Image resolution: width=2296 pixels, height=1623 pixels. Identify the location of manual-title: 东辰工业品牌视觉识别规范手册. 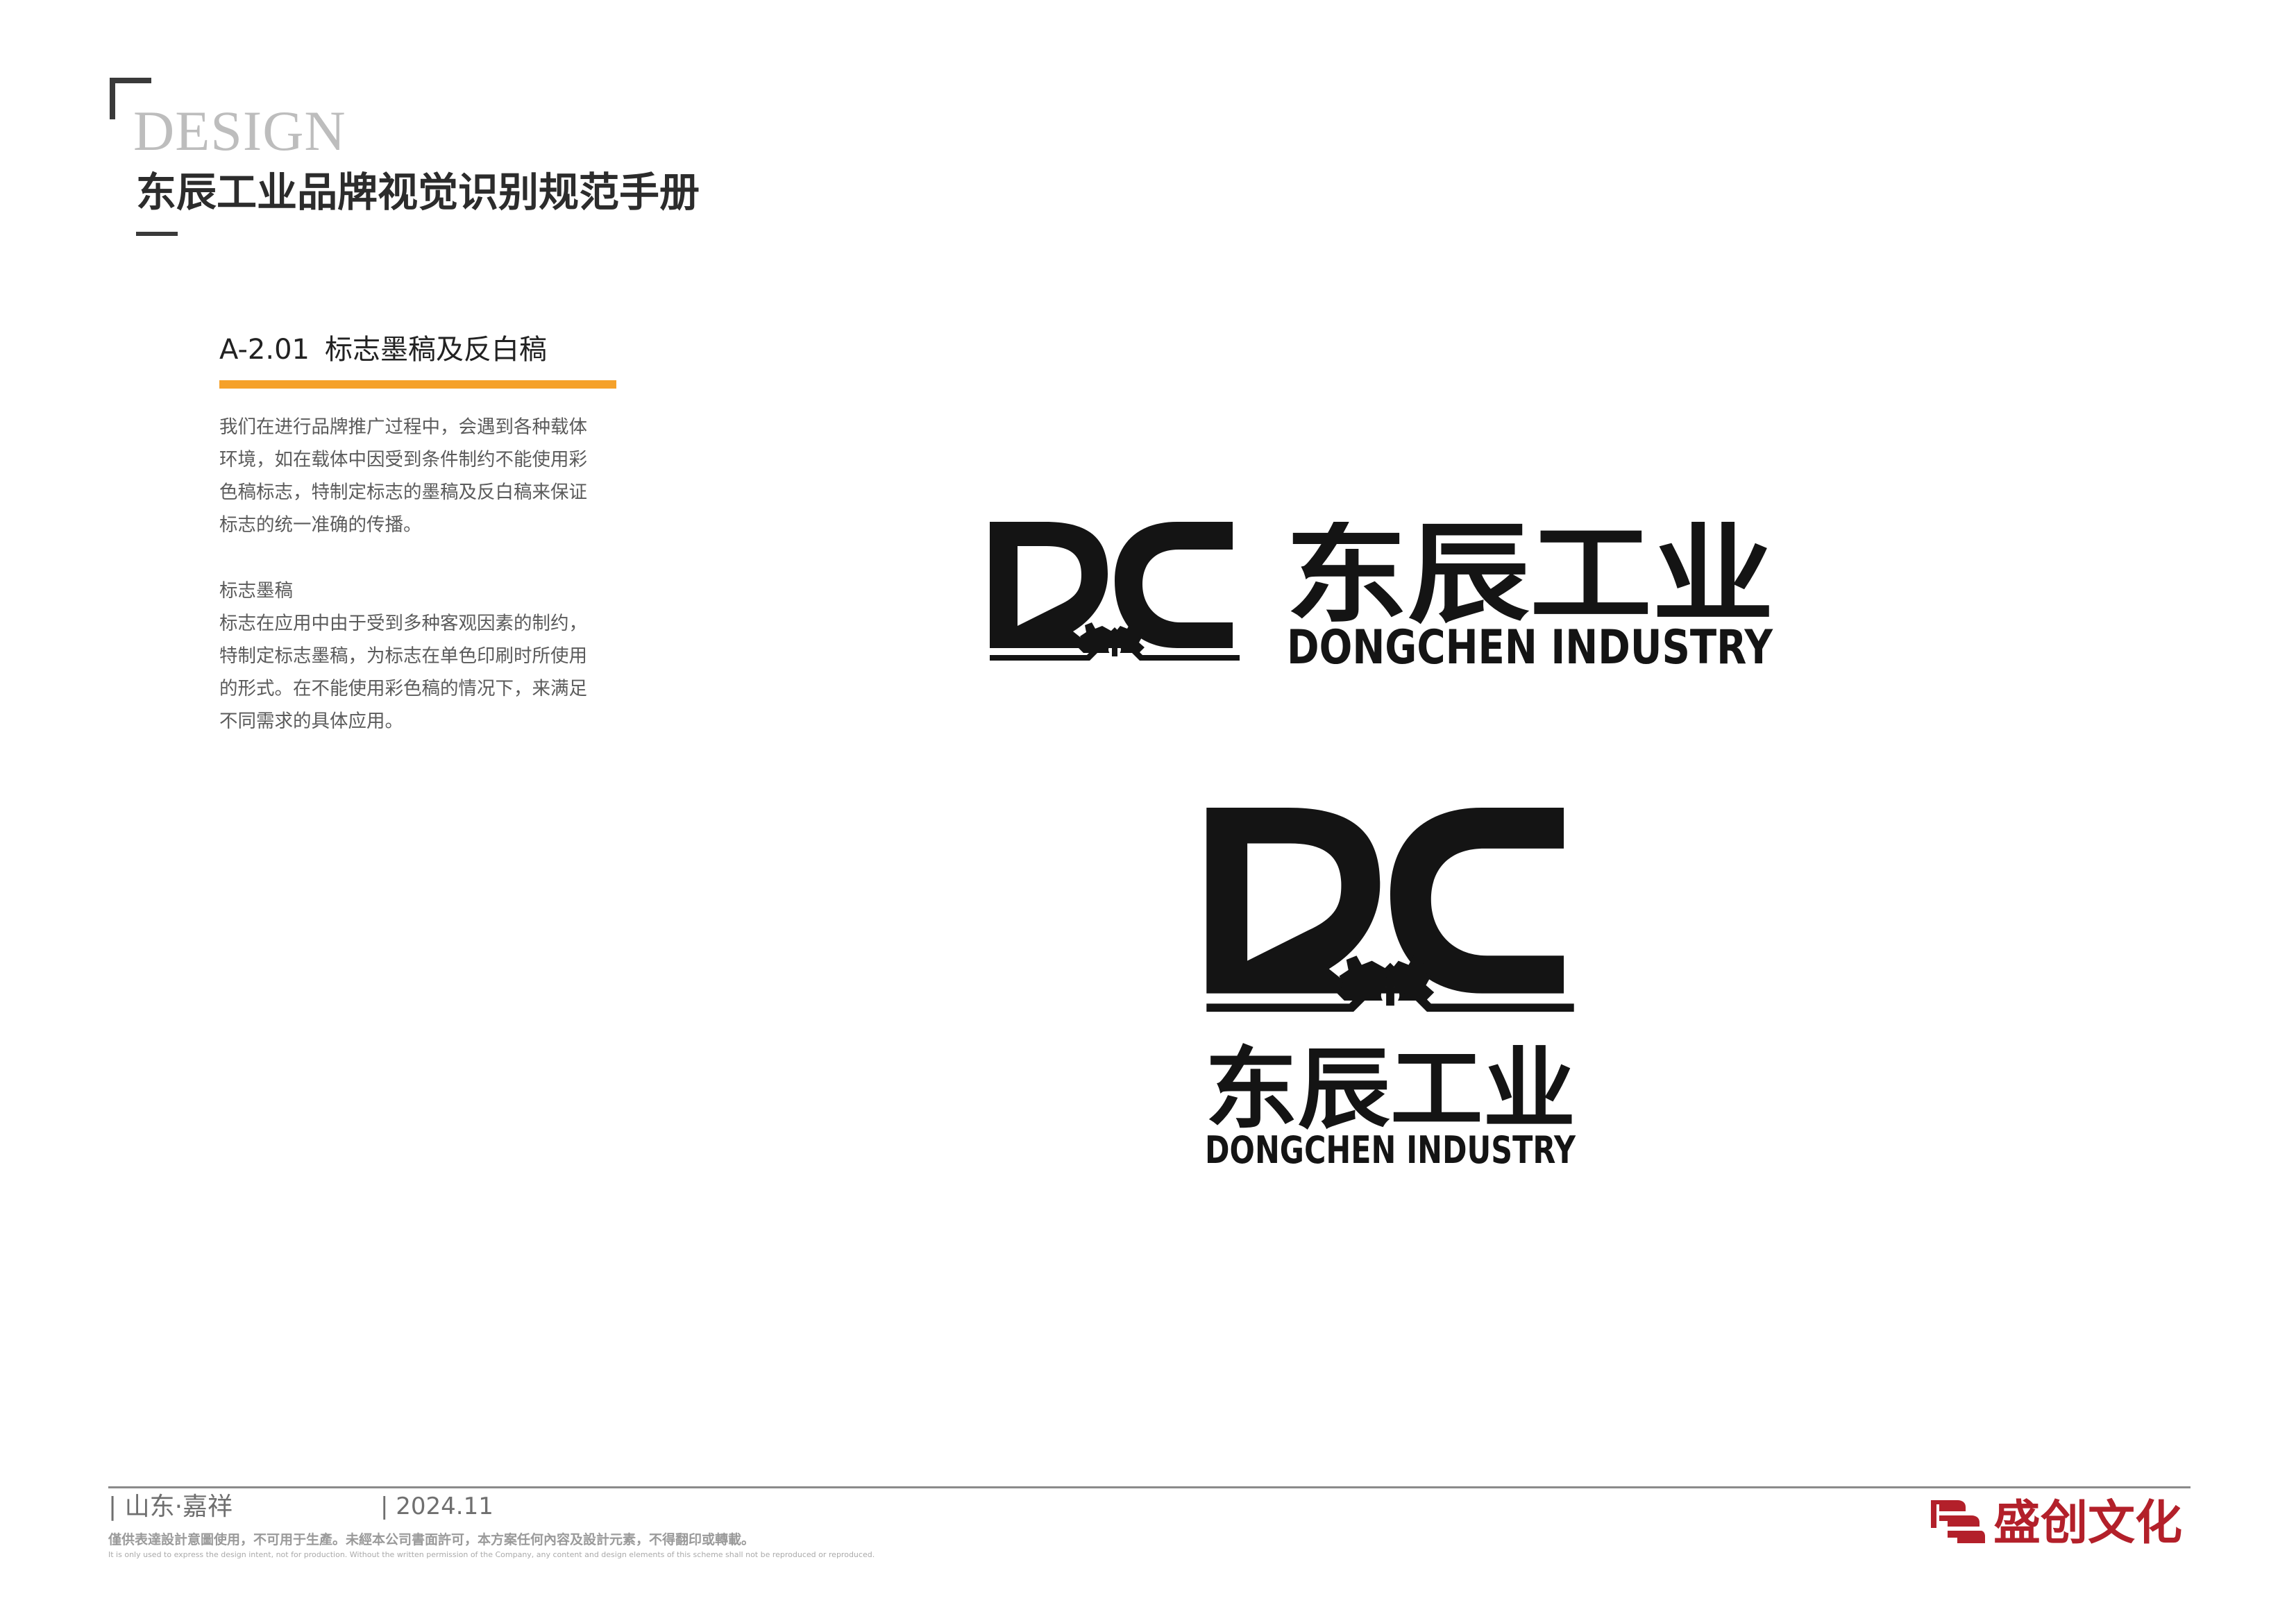
(418, 192).